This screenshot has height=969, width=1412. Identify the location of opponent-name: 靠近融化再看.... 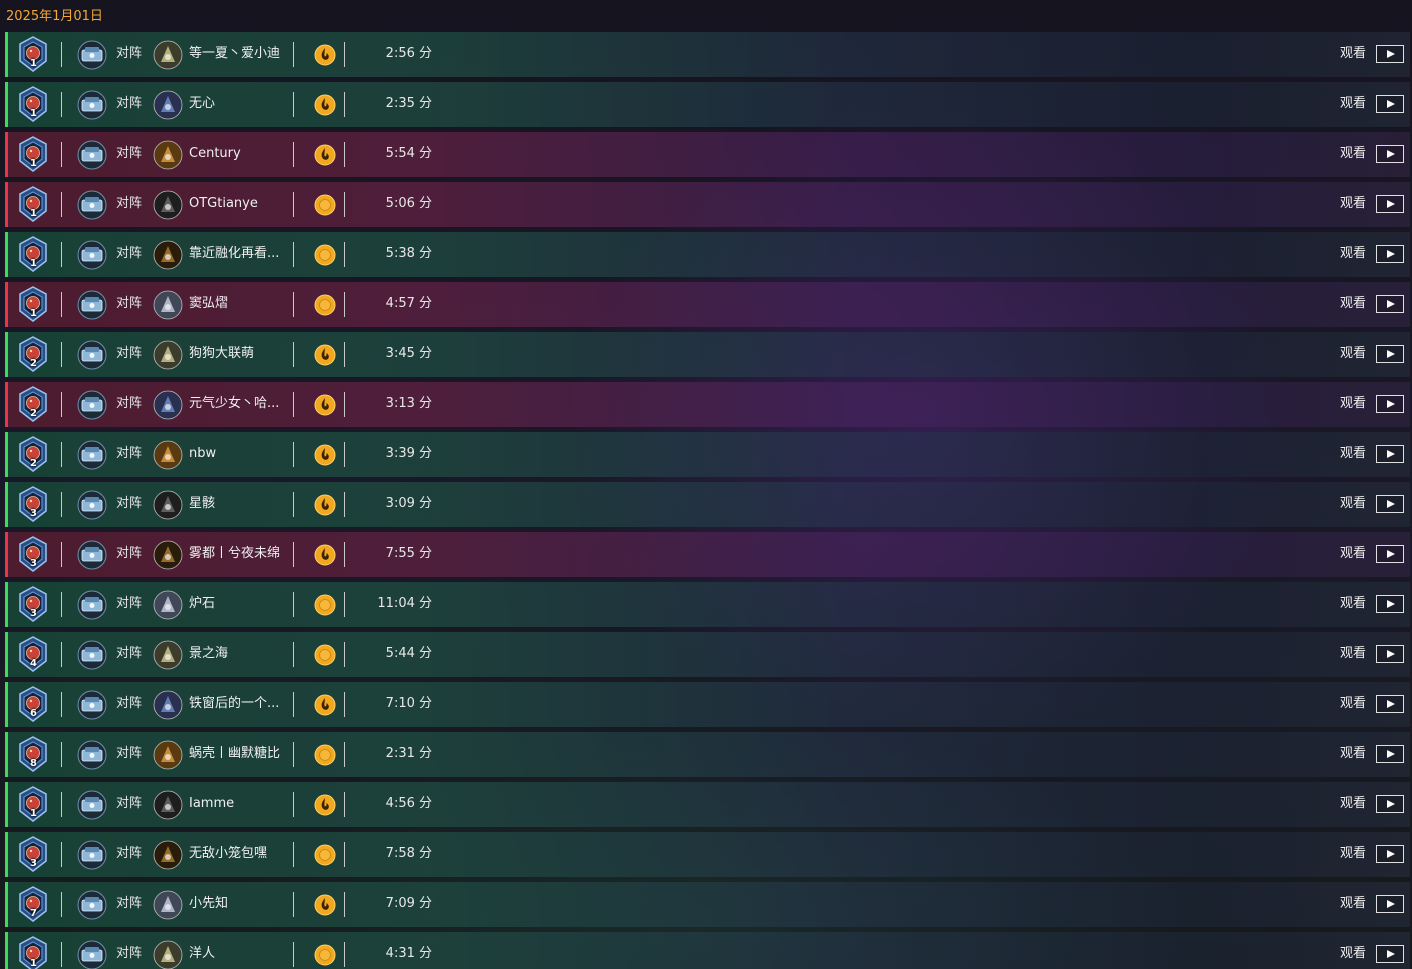
(234, 253).